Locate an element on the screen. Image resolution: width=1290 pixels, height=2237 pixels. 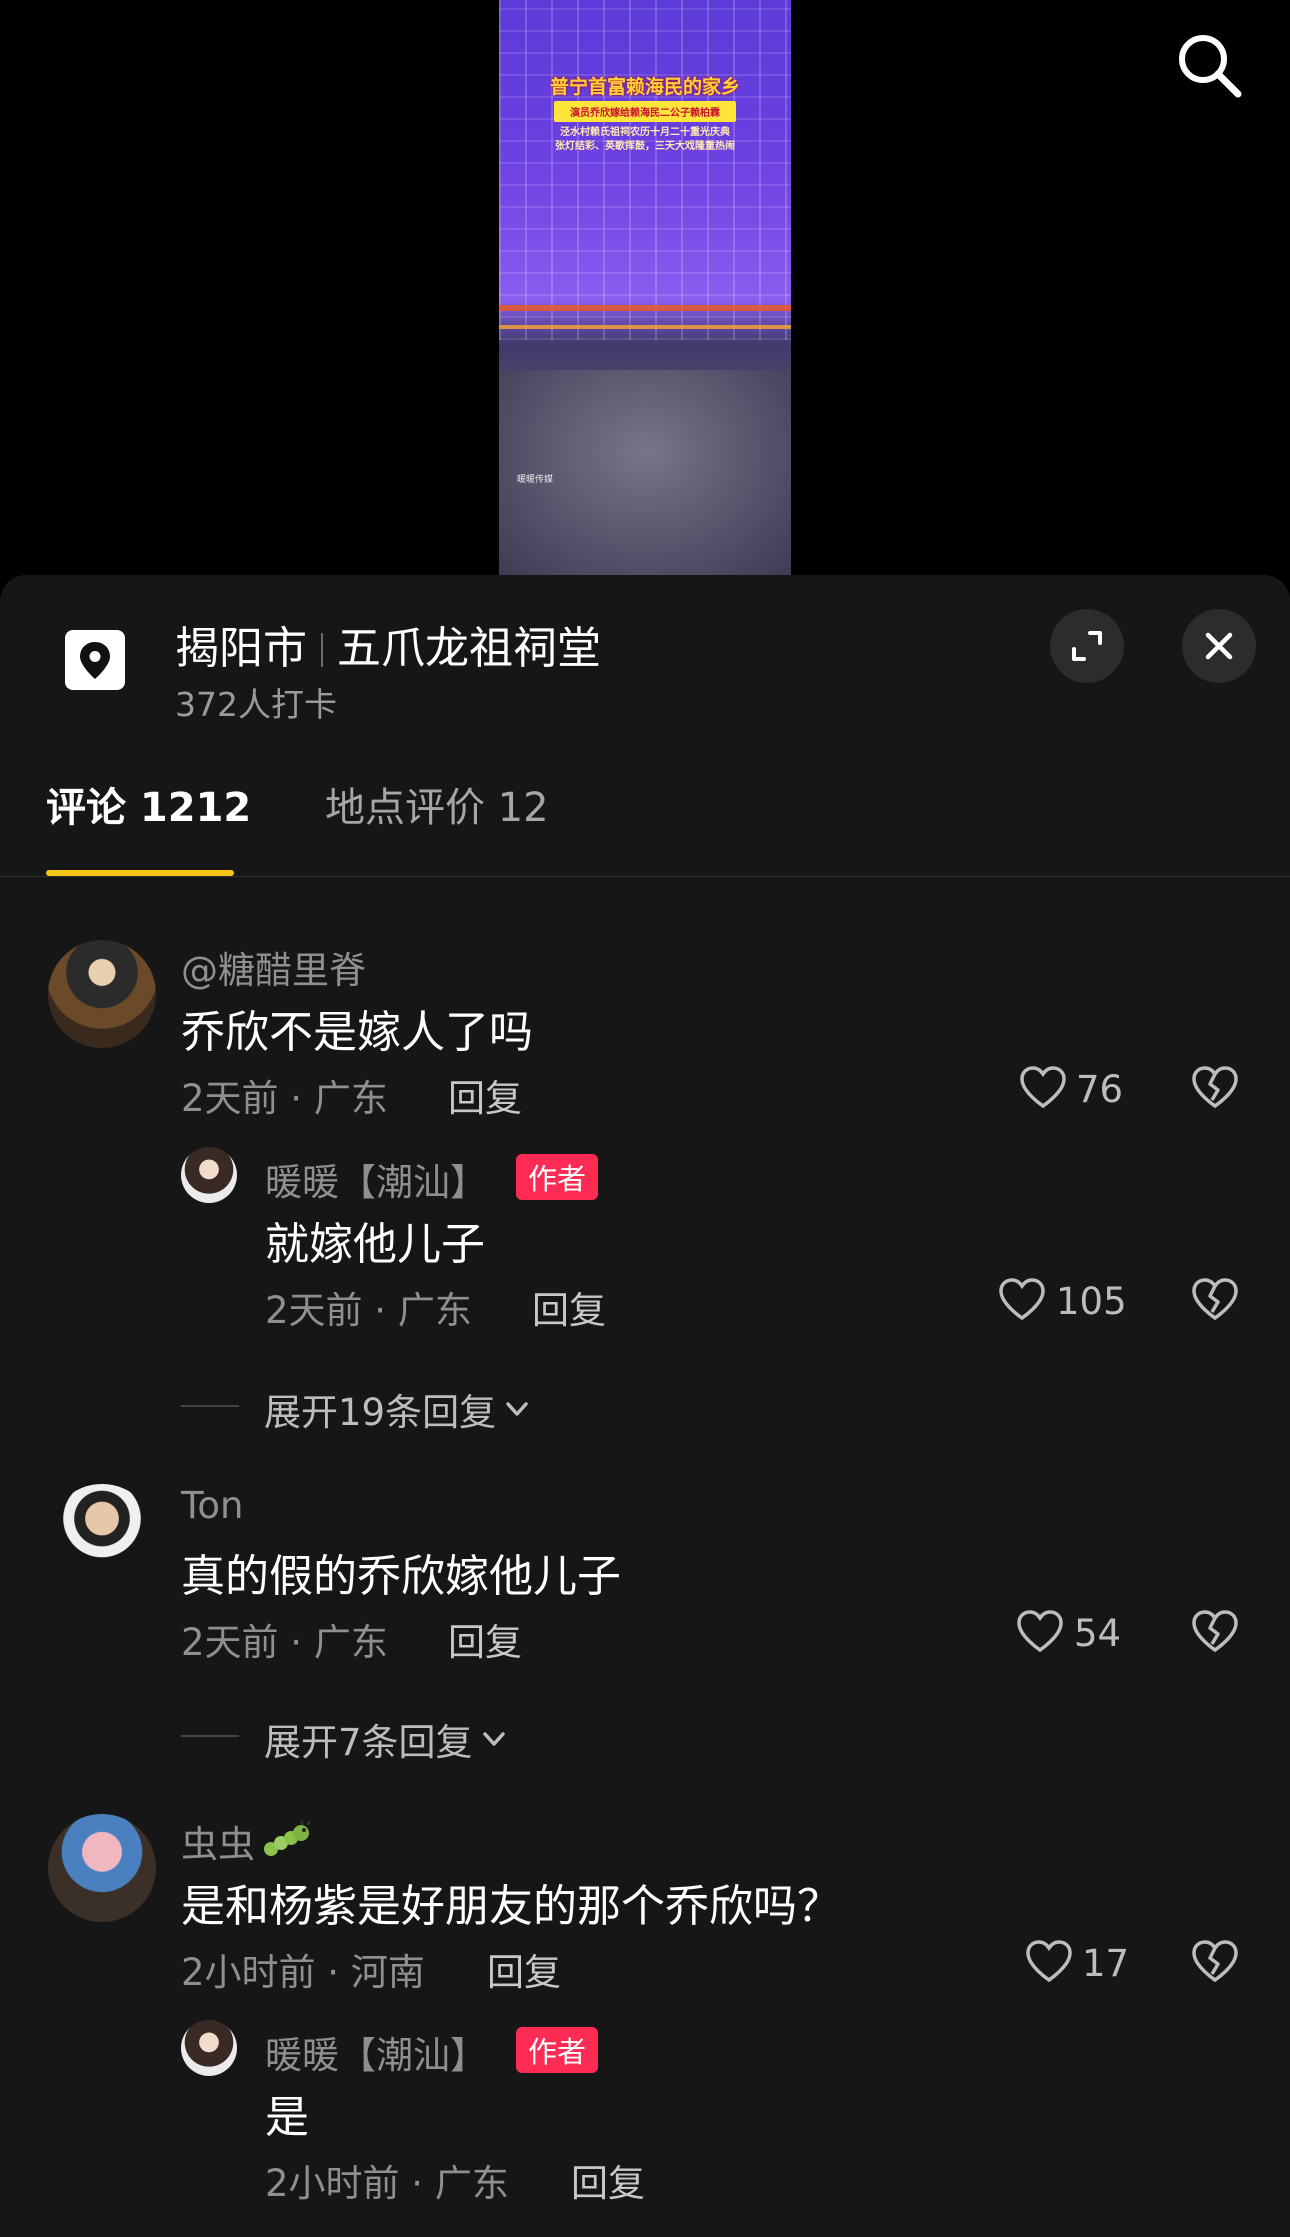
location-title: 揭阳市 五爪龙祖祠堂 is located at coordinates (388, 644).